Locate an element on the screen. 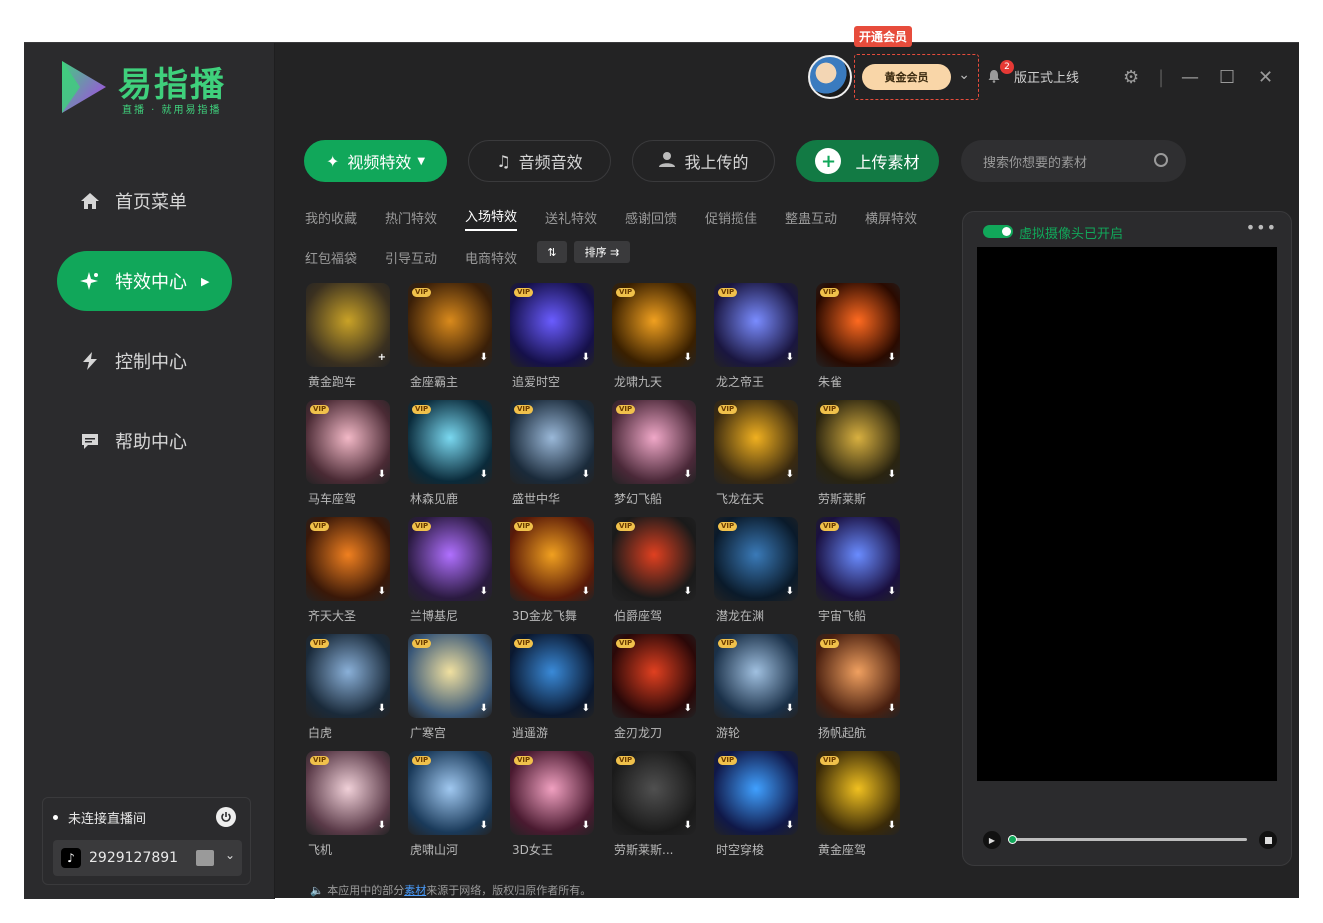  upload-material-button: + 上传素材 is located at coordinates (867, 161).